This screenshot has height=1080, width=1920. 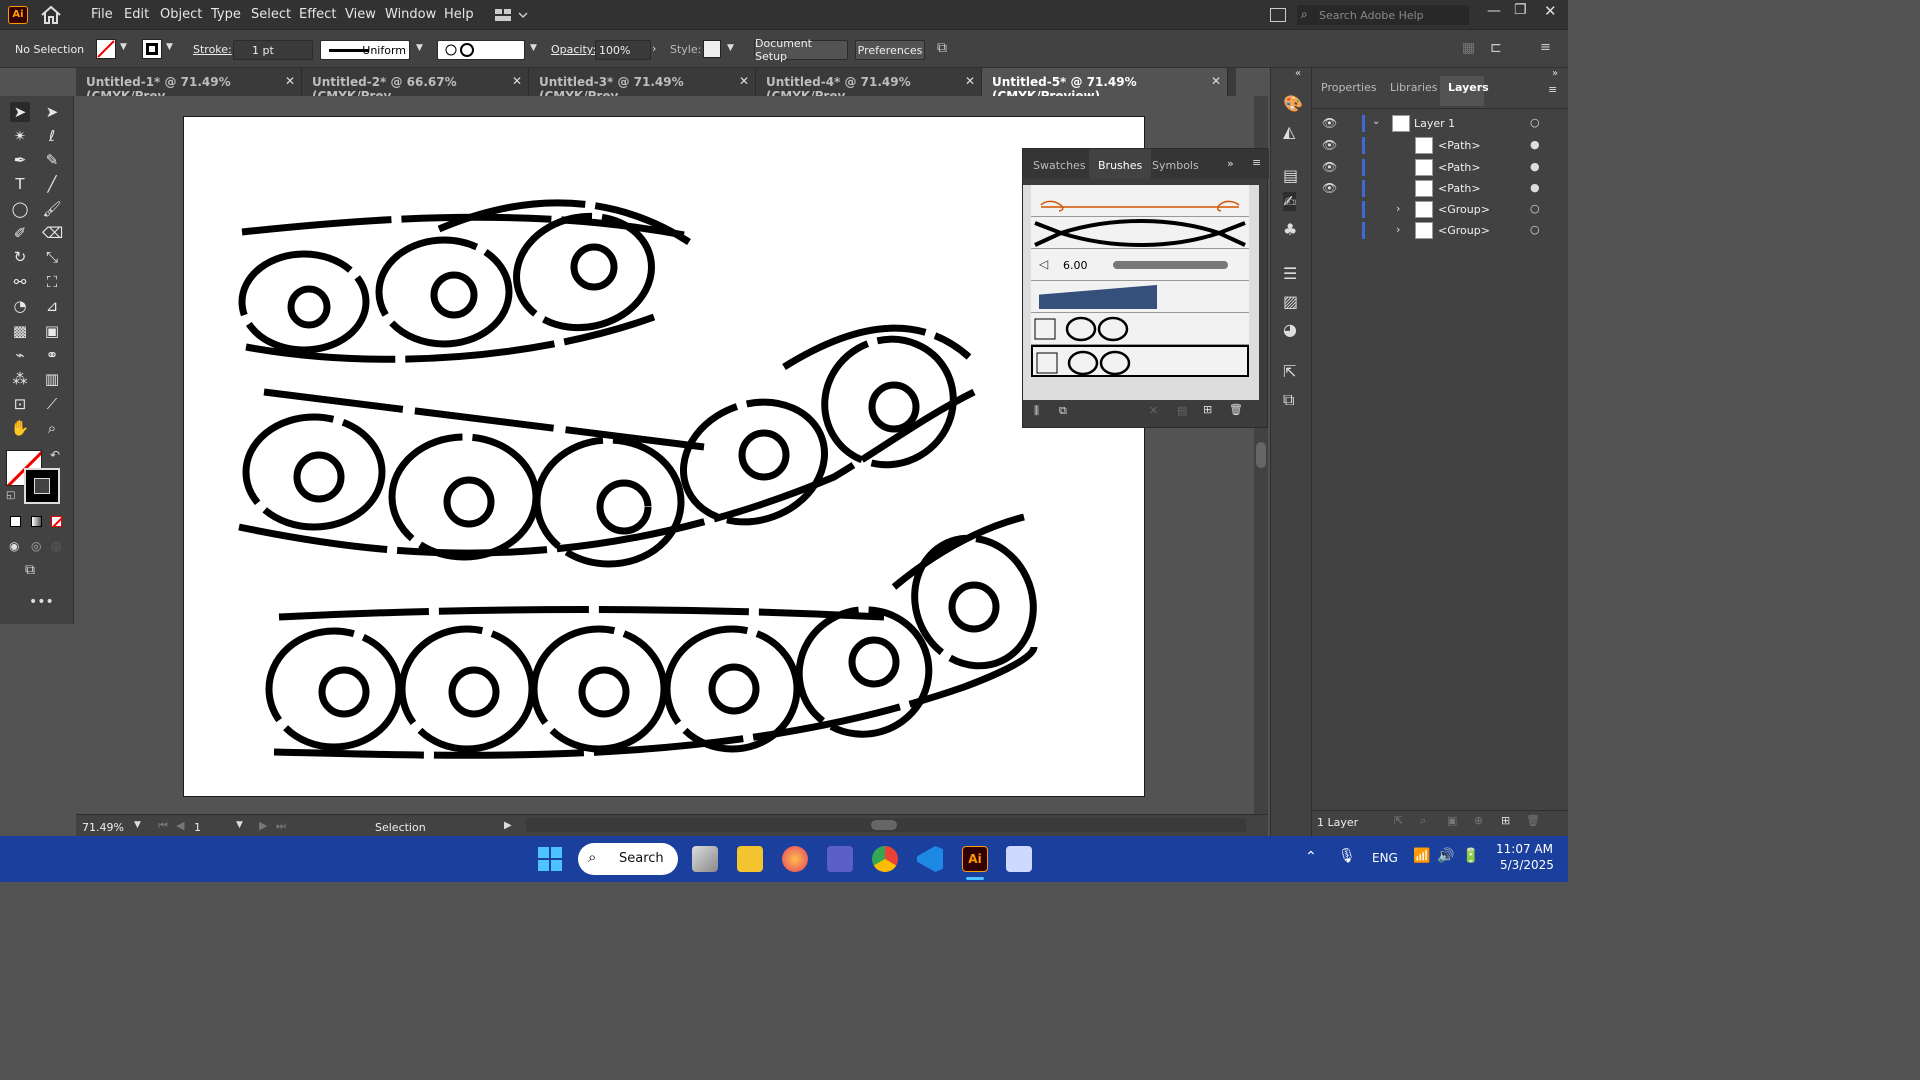 What do you see at coordinates (52, 306) in the screenshot?
I see `perspective-grid-tool-icon: ⊿` at bounding box center [52, 306].